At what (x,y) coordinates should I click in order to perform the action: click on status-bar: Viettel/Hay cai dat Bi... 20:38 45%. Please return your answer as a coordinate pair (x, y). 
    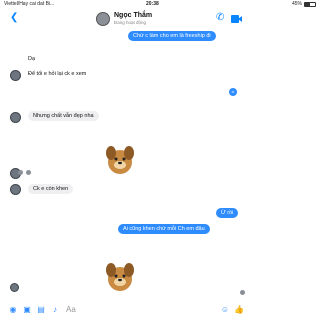
    Looking at the image, I should click on (160, 4).